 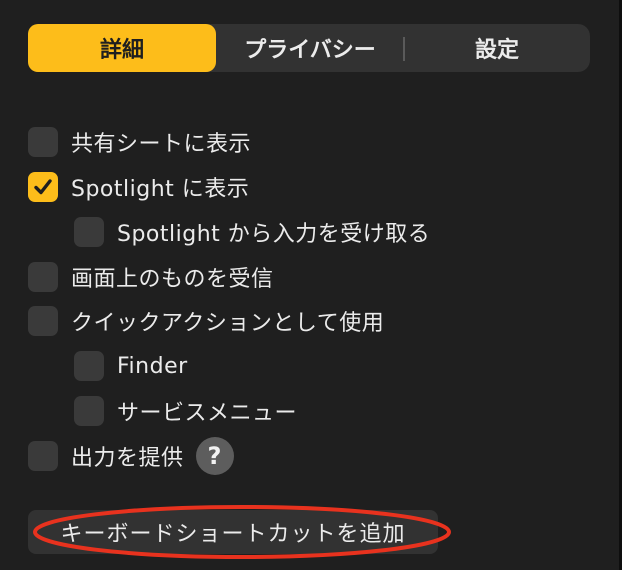 I want to click on onscreen-label: 画面上のものを受信, so click(x=172, y=279).